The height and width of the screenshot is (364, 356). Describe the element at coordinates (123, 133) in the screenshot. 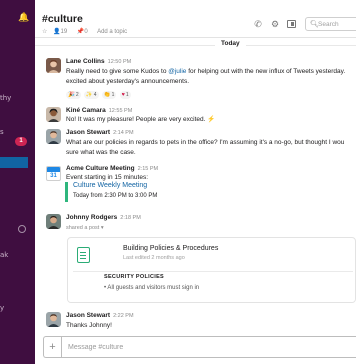

I see `message-timestamp: 2:14 PM` at that location.